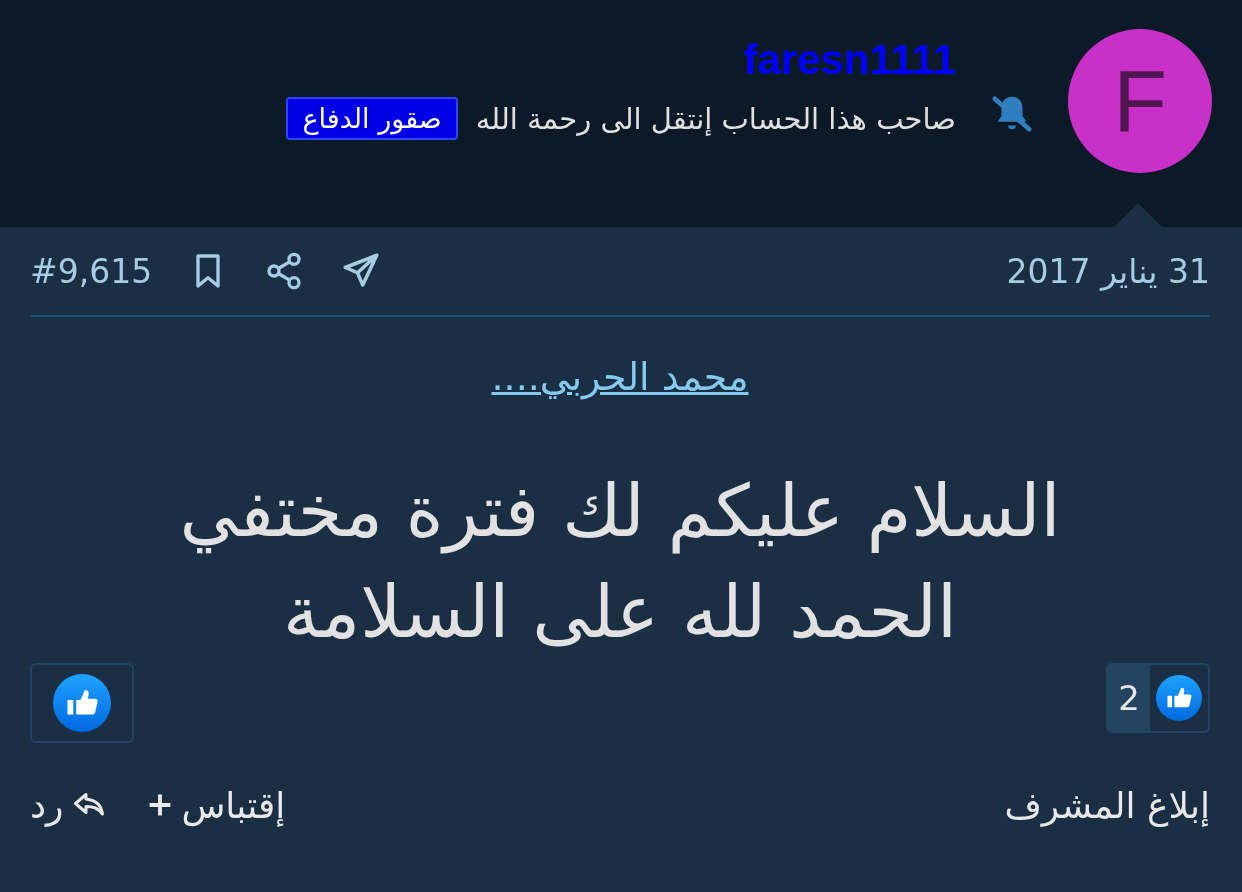 The width and height of the screenshot is (1242, 892). What do you see at coordinates (216, 805) in the screenshot?
I see `quote-button: إقتباس` at bounding box center [216, 805].